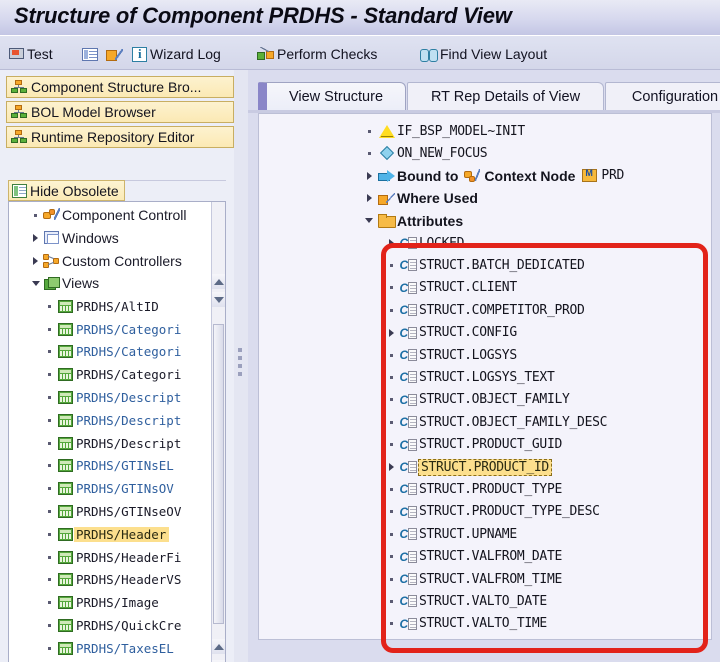 This screenshot has height=662, width=720. I want to click on view-structure-tree-item: Attributes, so click(412, 221).